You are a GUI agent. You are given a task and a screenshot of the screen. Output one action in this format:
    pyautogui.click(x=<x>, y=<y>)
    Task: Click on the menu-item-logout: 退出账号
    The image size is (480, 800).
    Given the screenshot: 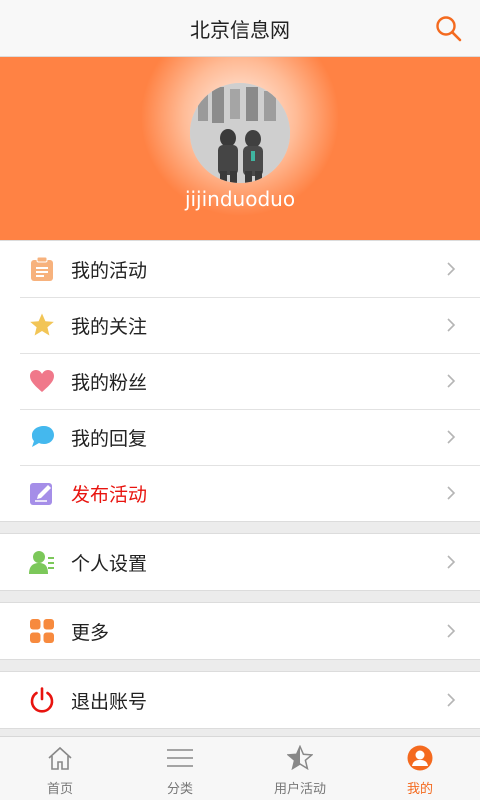 What is the action you would take?
    pyautogui.click(x=240, y=700)
    